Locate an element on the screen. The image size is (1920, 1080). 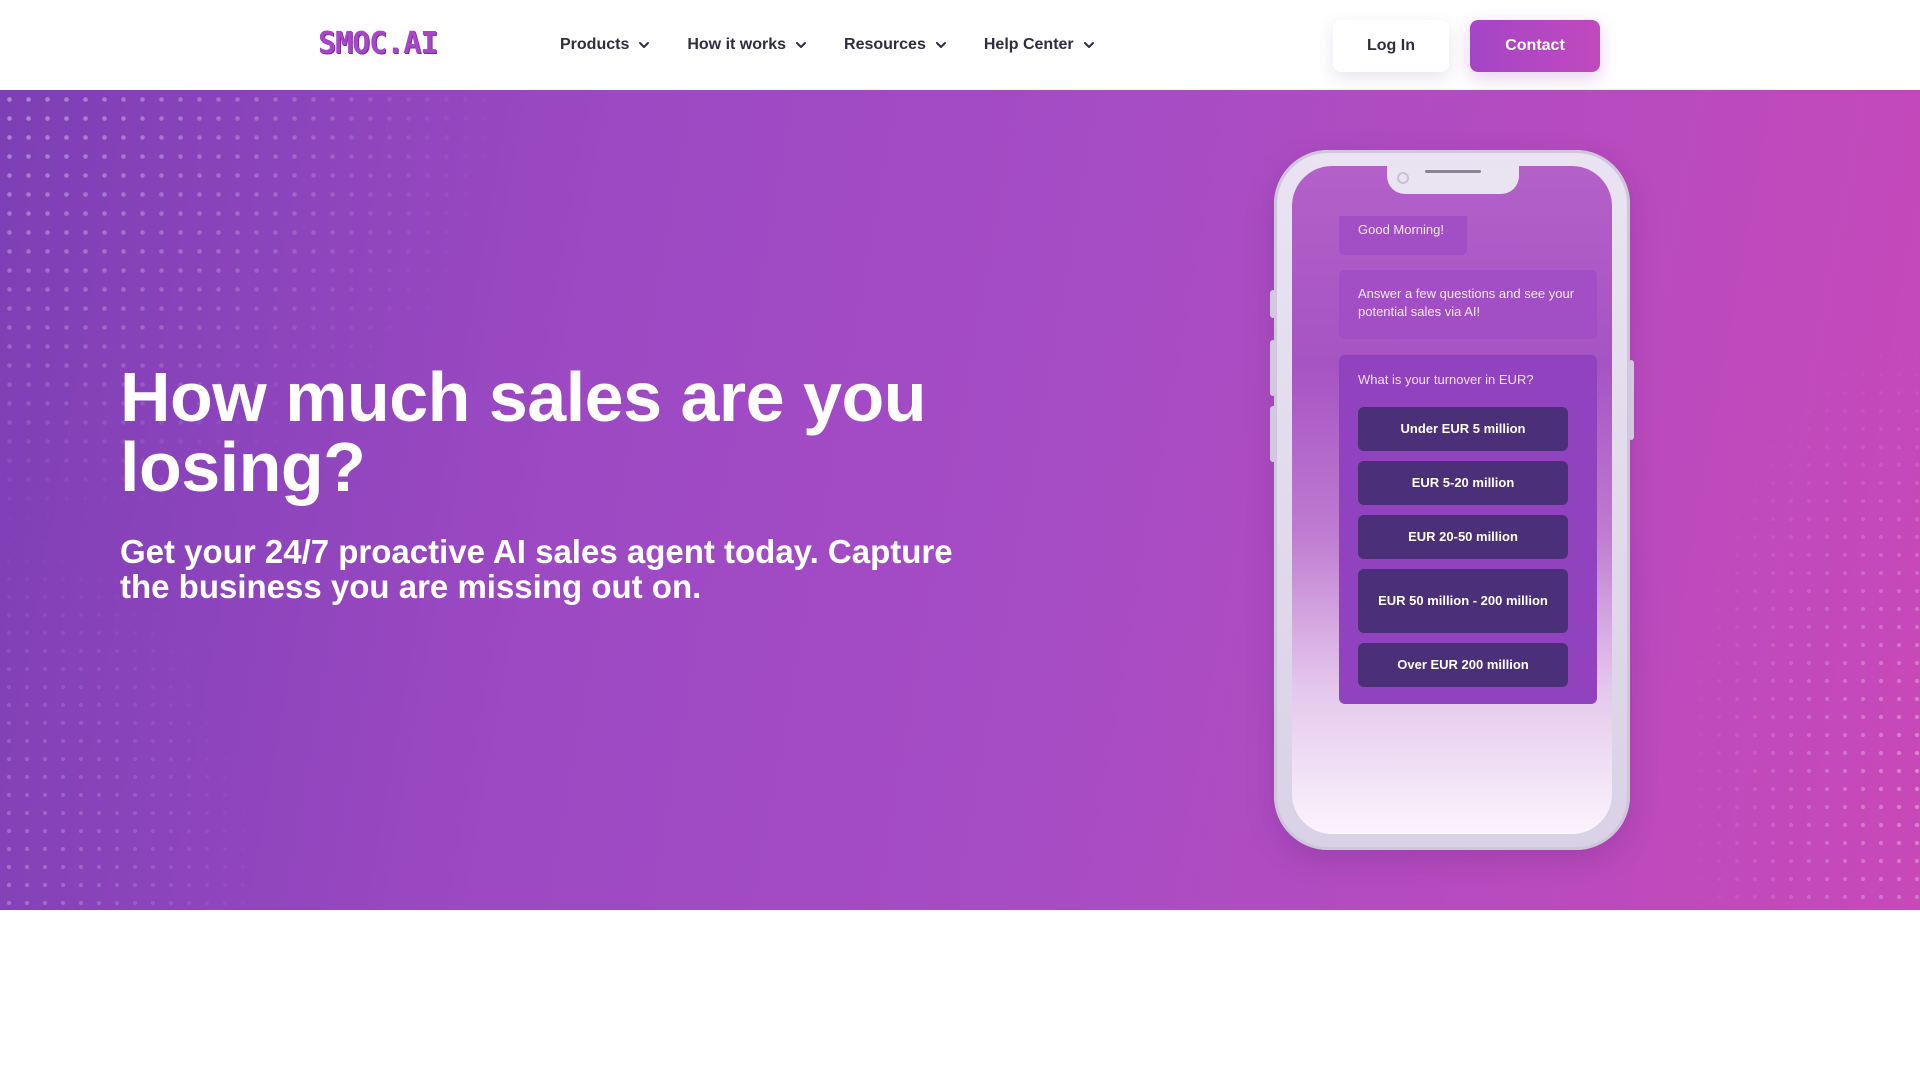
nav-item-products: Products is located at coordinates (605, 45).